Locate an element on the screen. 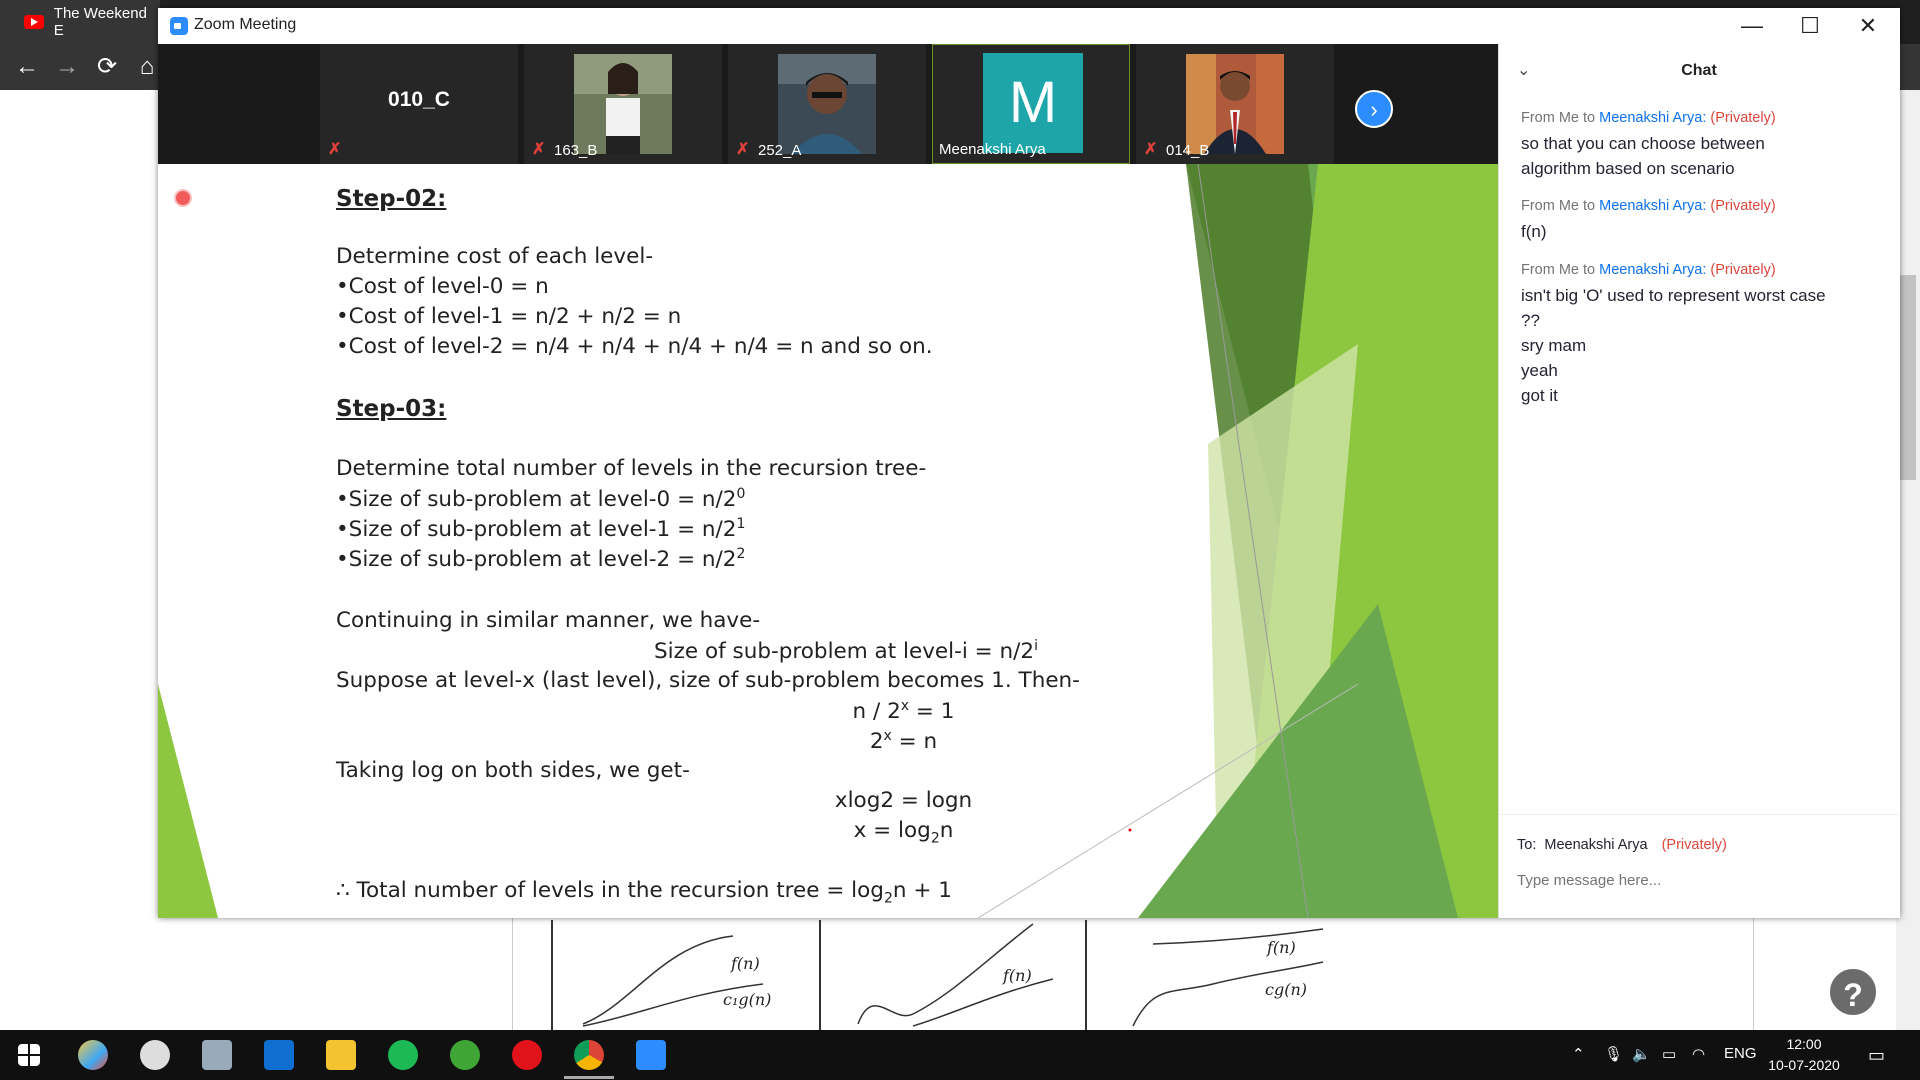 This screenshot has width=1920, height=1080. back-arrow-icon: ← is located at coordinates (27, 67).